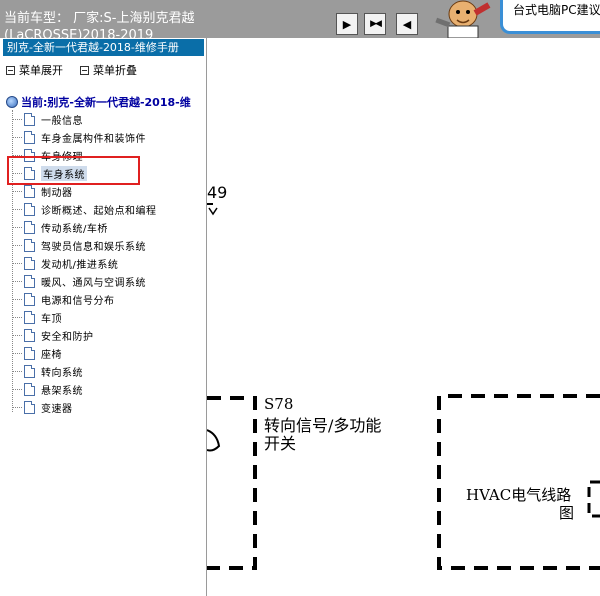 The image size is (600, 596). Describe the element at coordinates (47, 119) in the screenshot. I see `tree-item-general-info: 一般信息` at that location.